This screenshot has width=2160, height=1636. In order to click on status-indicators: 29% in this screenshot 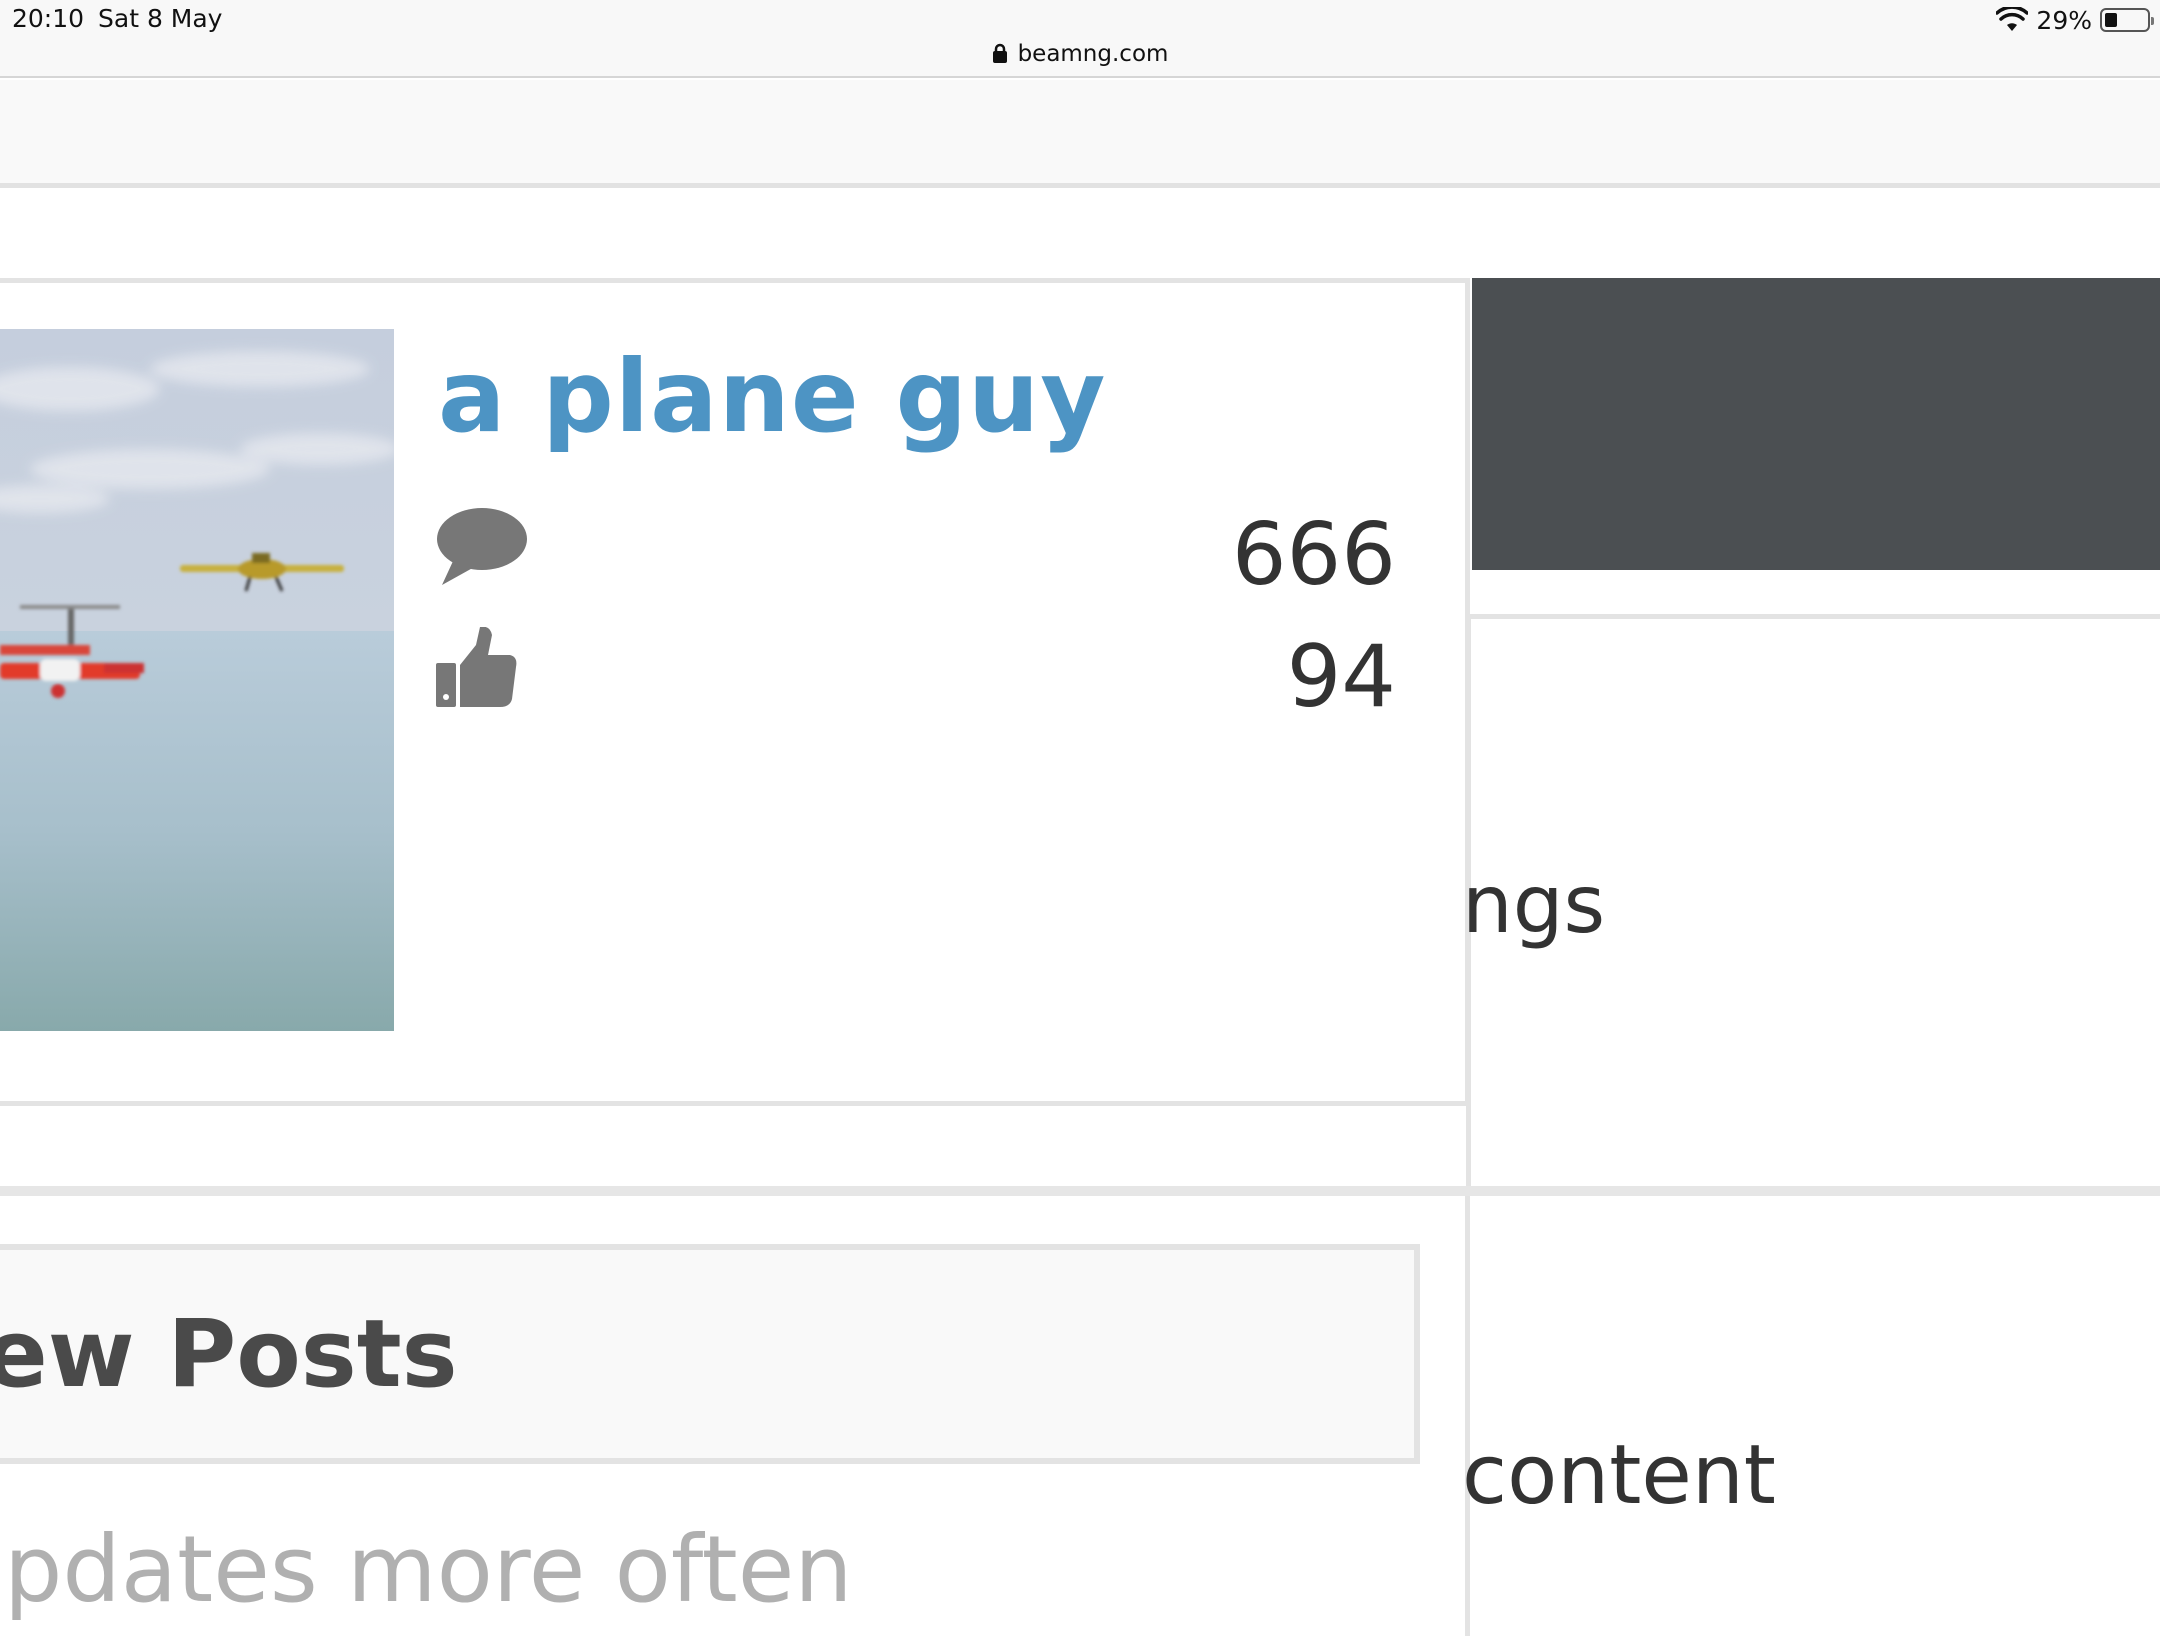, I will do `click(2075, 20)`.